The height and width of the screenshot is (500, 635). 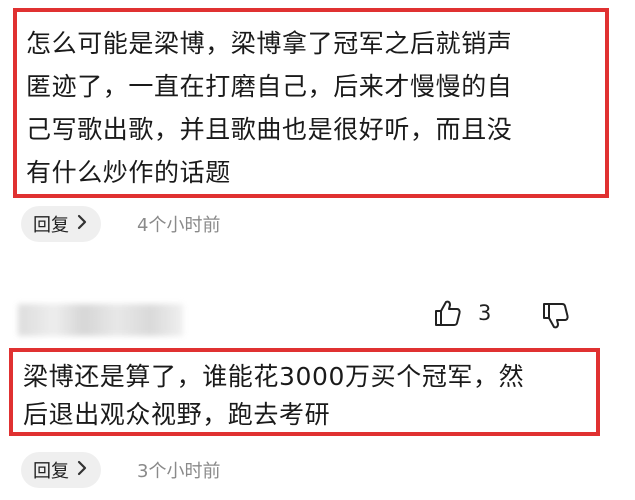 What do you see at coordinates (447, 313) in the screenshot?
I see `thumbs-up-icon` at bounding box center [447, 313].